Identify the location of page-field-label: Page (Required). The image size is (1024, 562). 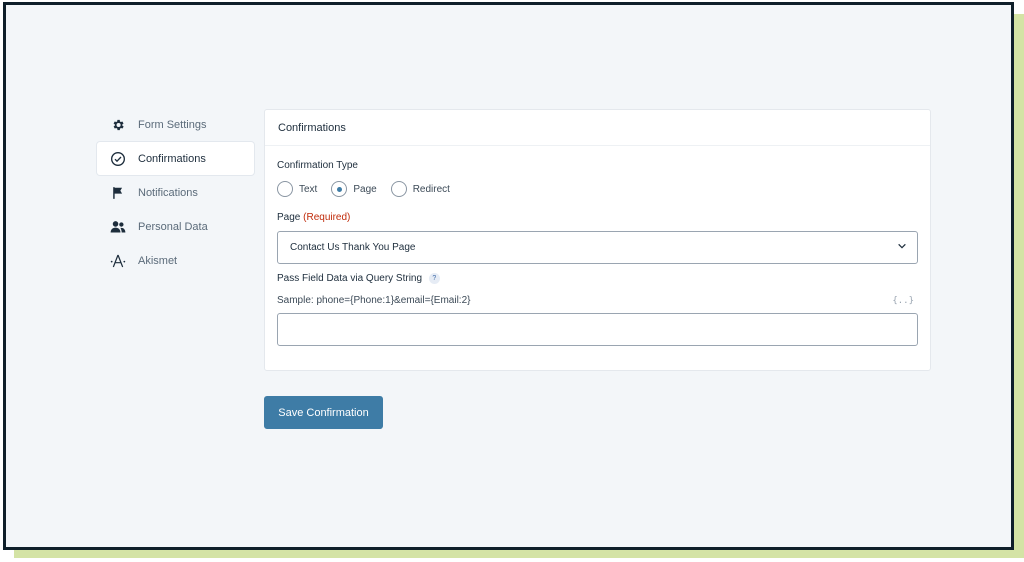
(597, 217).